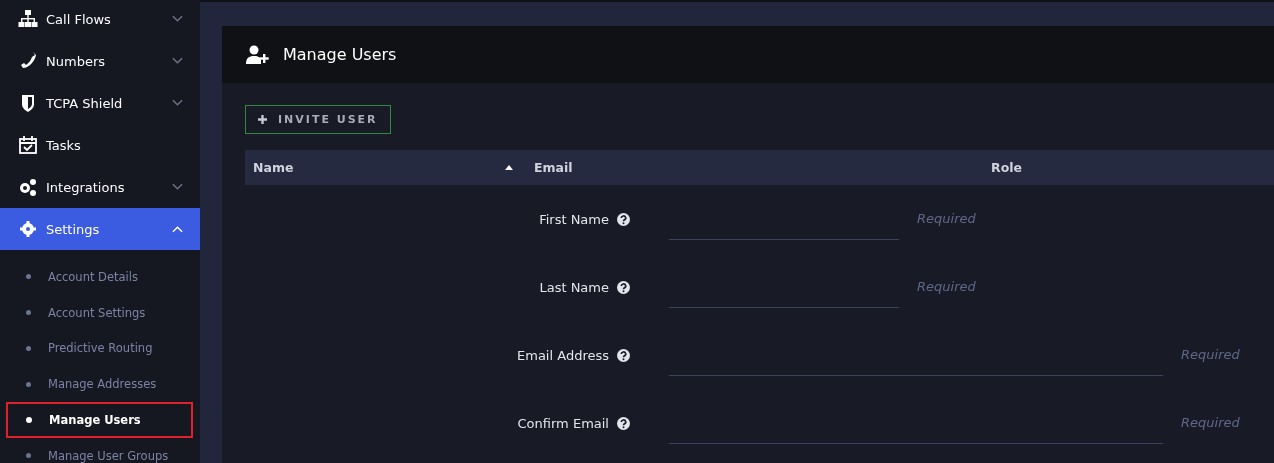  Describe the element at coordinates (574, 287) in the screenshot. I see `field-label: Last Name` at that location.